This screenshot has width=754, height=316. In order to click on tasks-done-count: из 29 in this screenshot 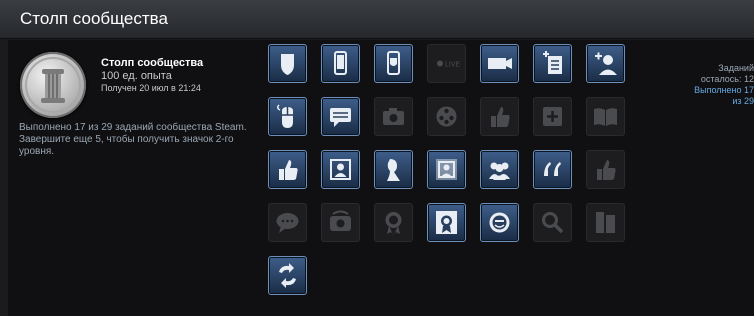, I will do `click(743, 101)`.